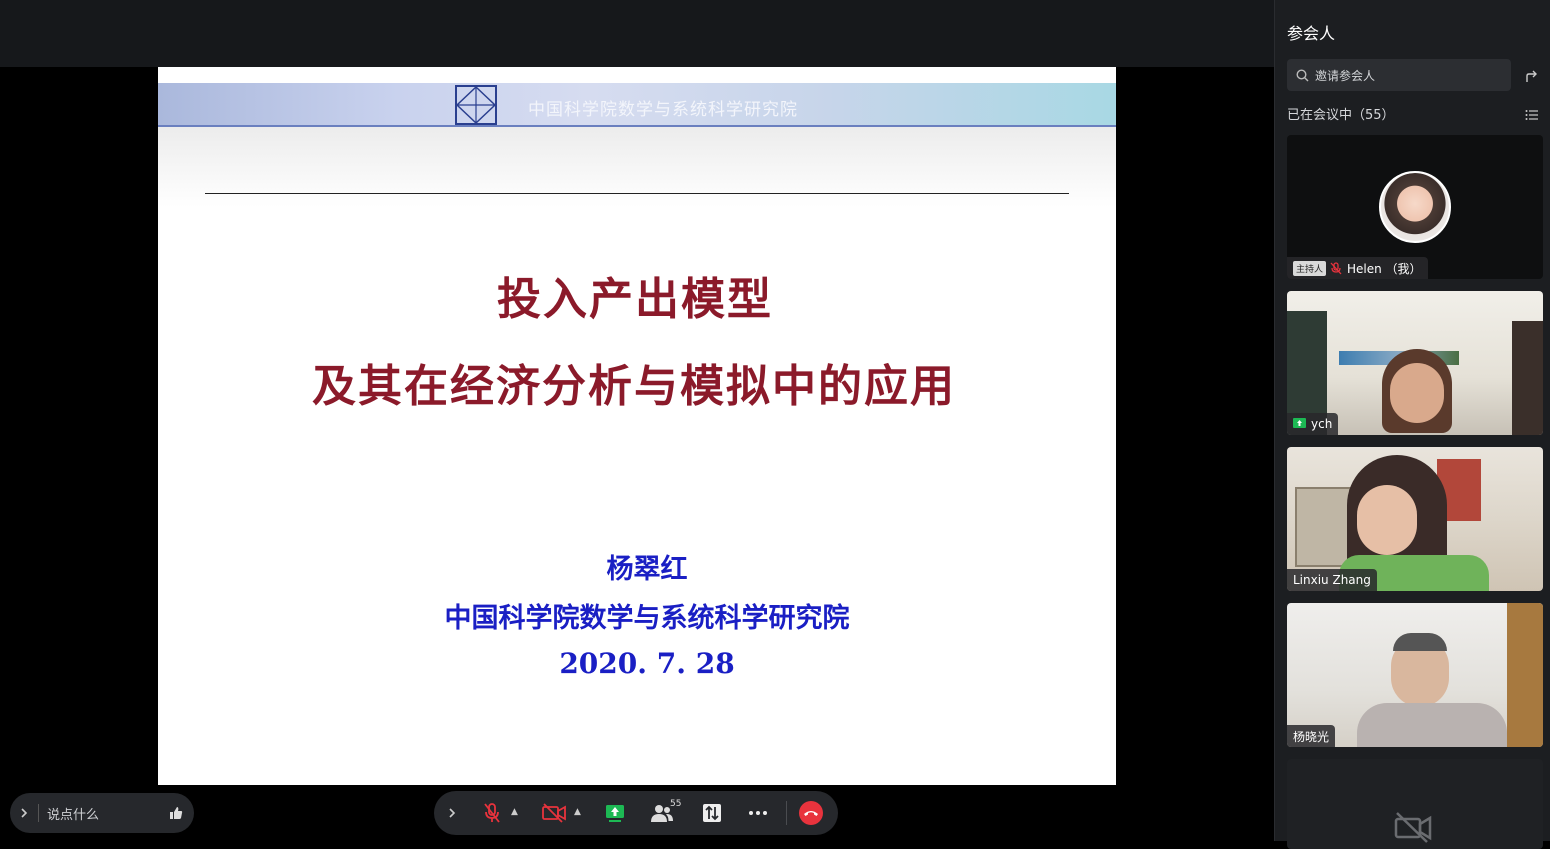 This screenshot has height=849, width=1550. Describe the element at coordinates (647, 569) in the screenshot. I see `slide-author: 杨翠红` at that location.